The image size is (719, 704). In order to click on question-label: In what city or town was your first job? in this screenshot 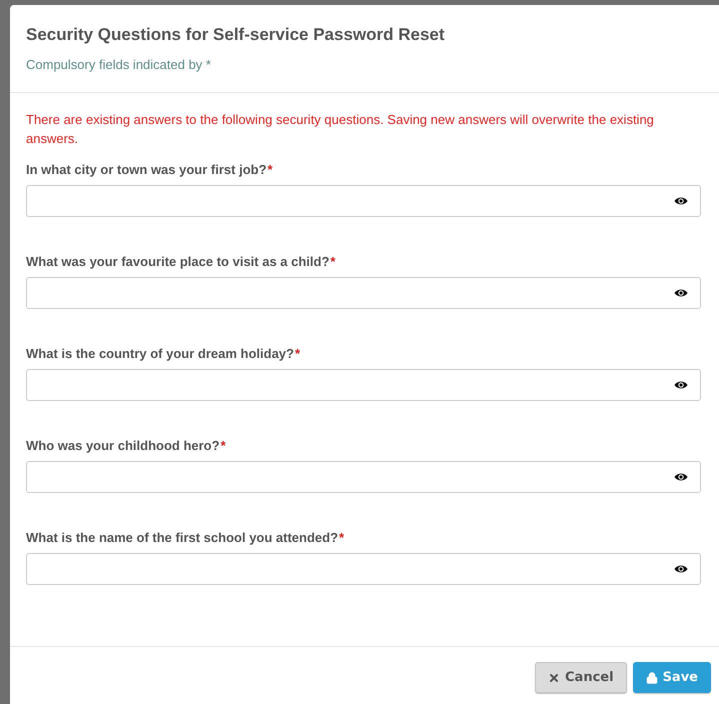, I will do `click(146, 169)`.